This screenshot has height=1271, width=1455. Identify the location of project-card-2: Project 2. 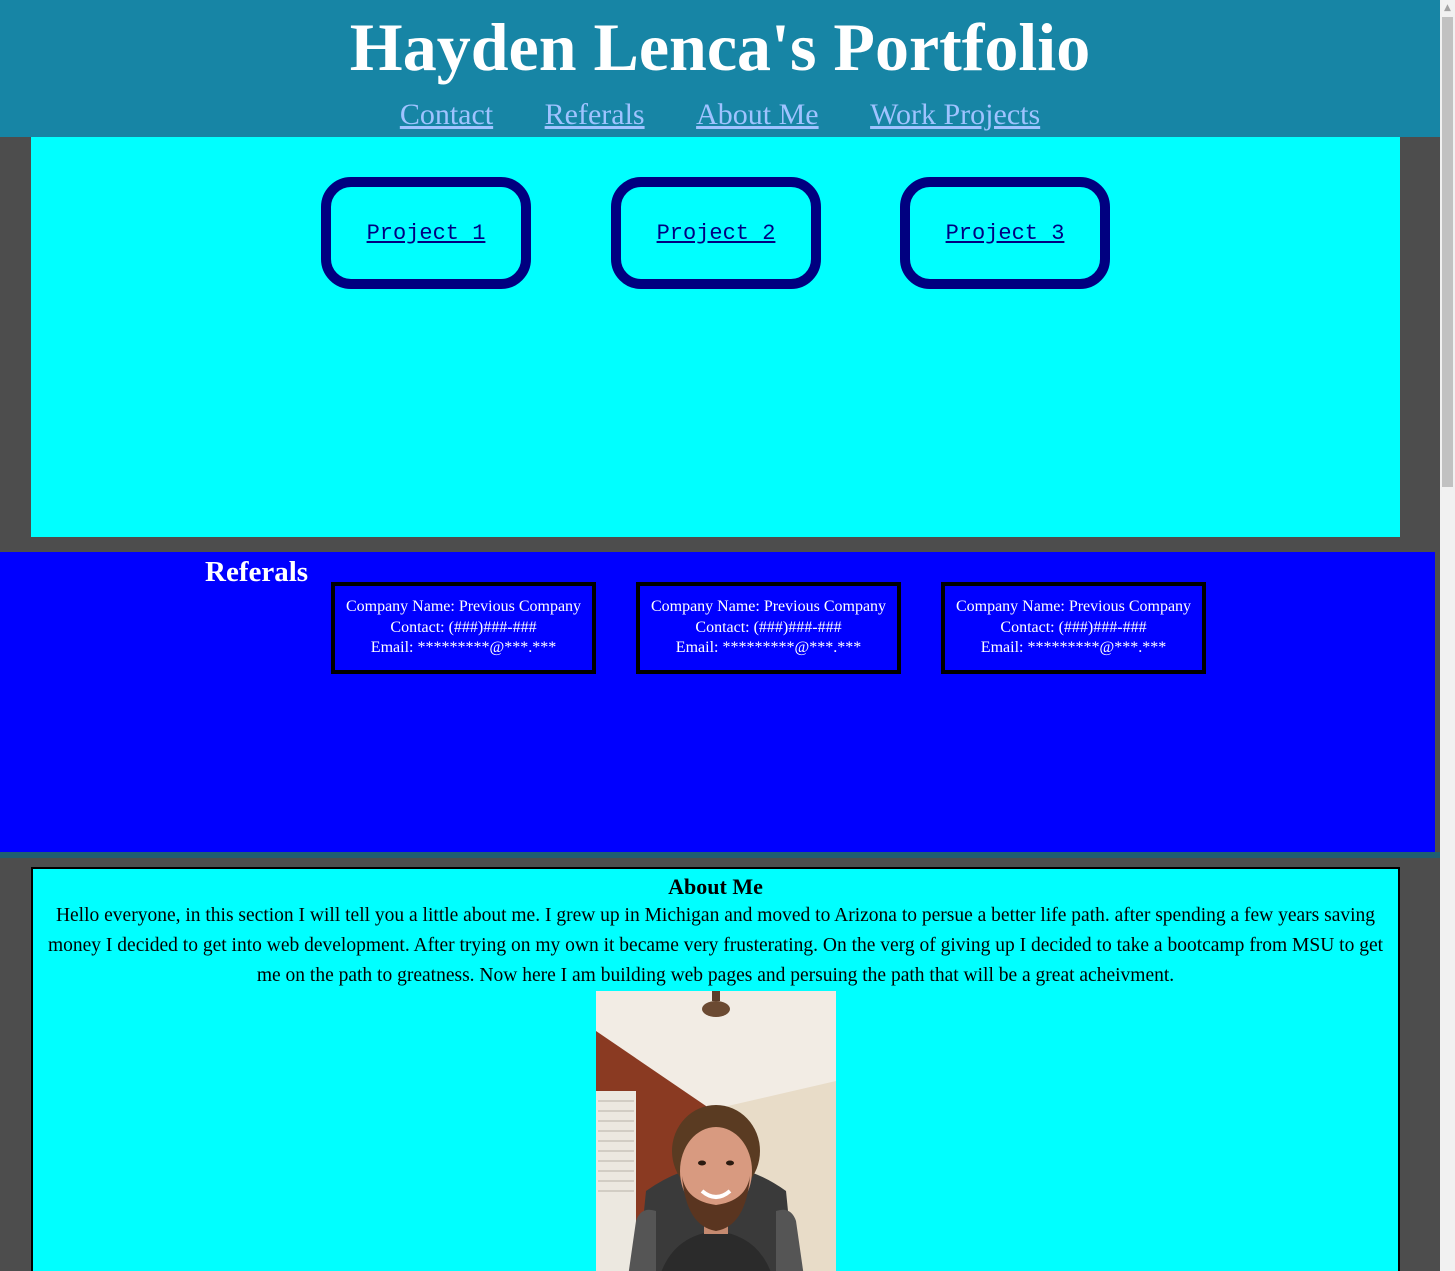
(716, 233).